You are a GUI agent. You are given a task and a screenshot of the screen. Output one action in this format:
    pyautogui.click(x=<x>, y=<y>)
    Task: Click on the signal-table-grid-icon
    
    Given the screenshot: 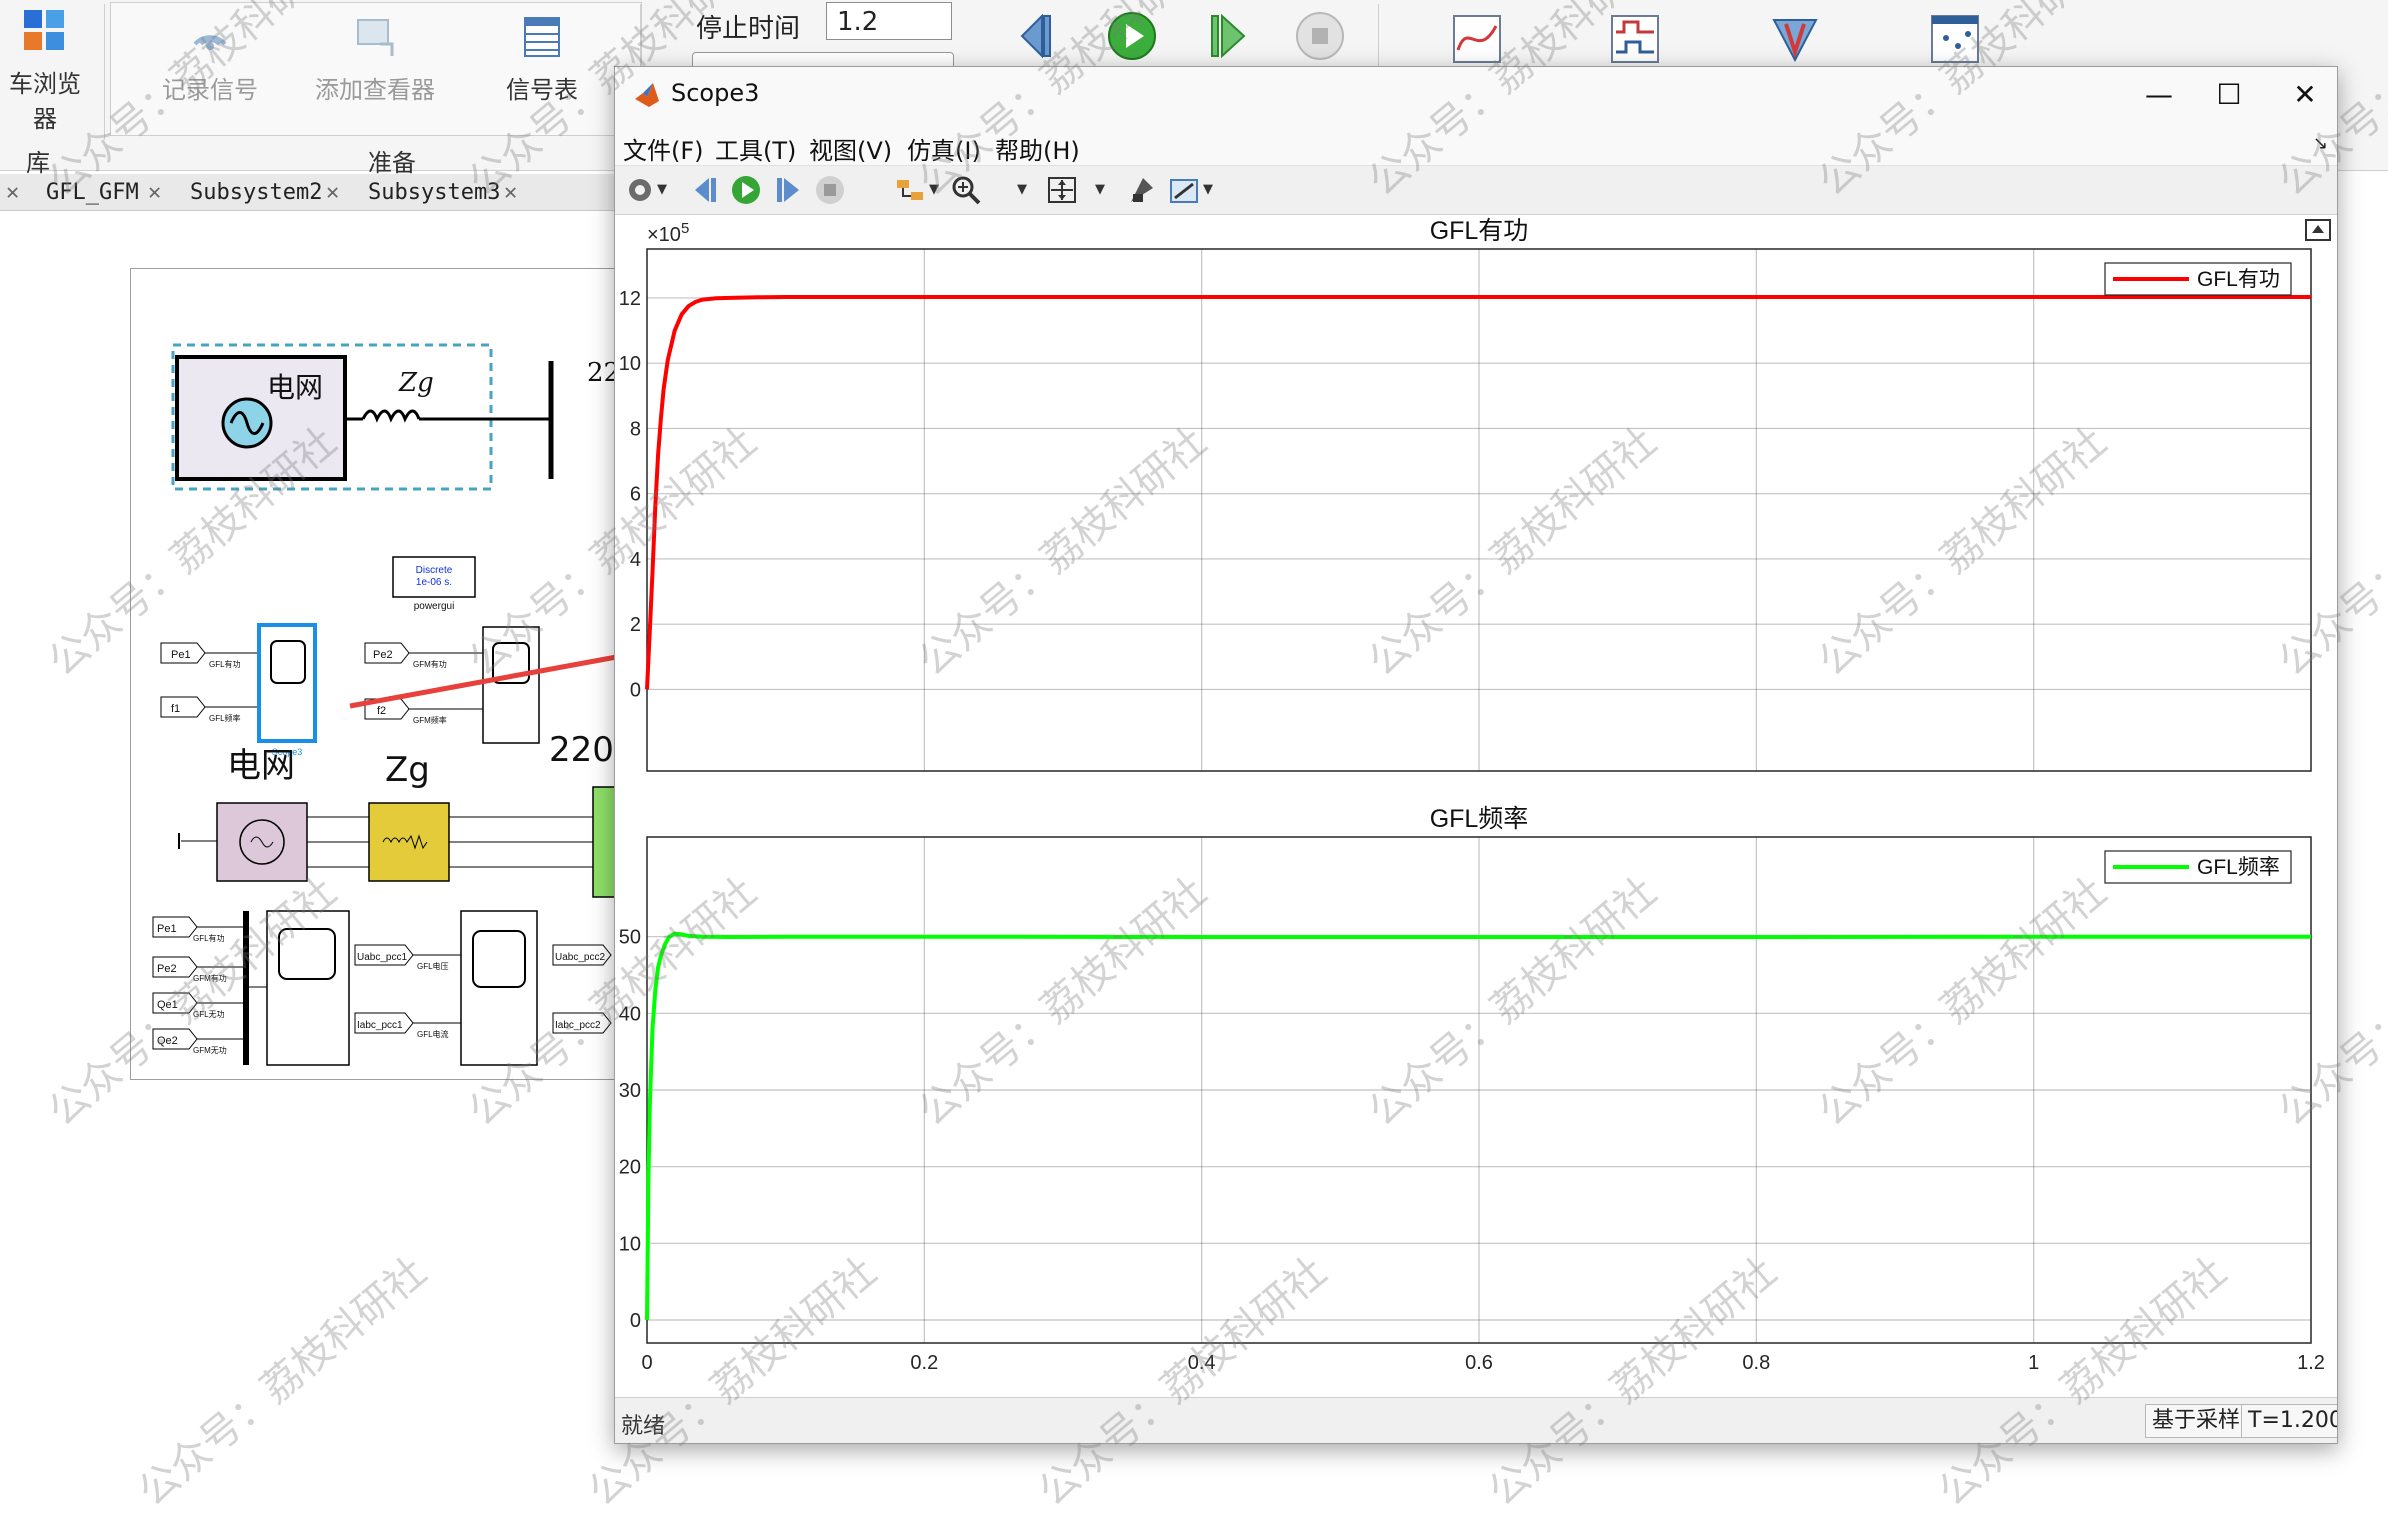 What is the action you would take?
    pyautogui.click(x=1955, y=39)
    